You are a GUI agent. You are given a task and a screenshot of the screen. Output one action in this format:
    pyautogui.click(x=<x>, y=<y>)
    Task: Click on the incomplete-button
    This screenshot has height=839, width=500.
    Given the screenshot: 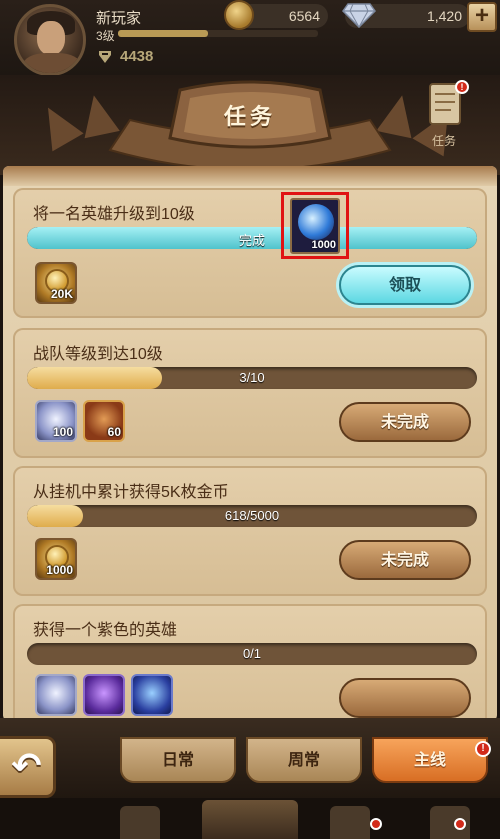 What is the action you would take?
    pyautogui.click(x=405, y=698)
    